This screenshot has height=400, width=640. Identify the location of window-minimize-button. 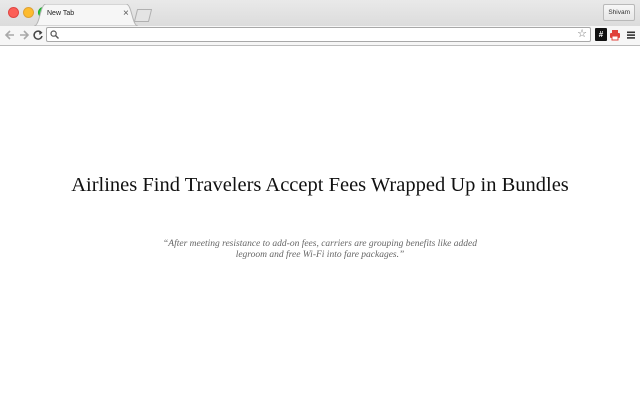
(28, 12).